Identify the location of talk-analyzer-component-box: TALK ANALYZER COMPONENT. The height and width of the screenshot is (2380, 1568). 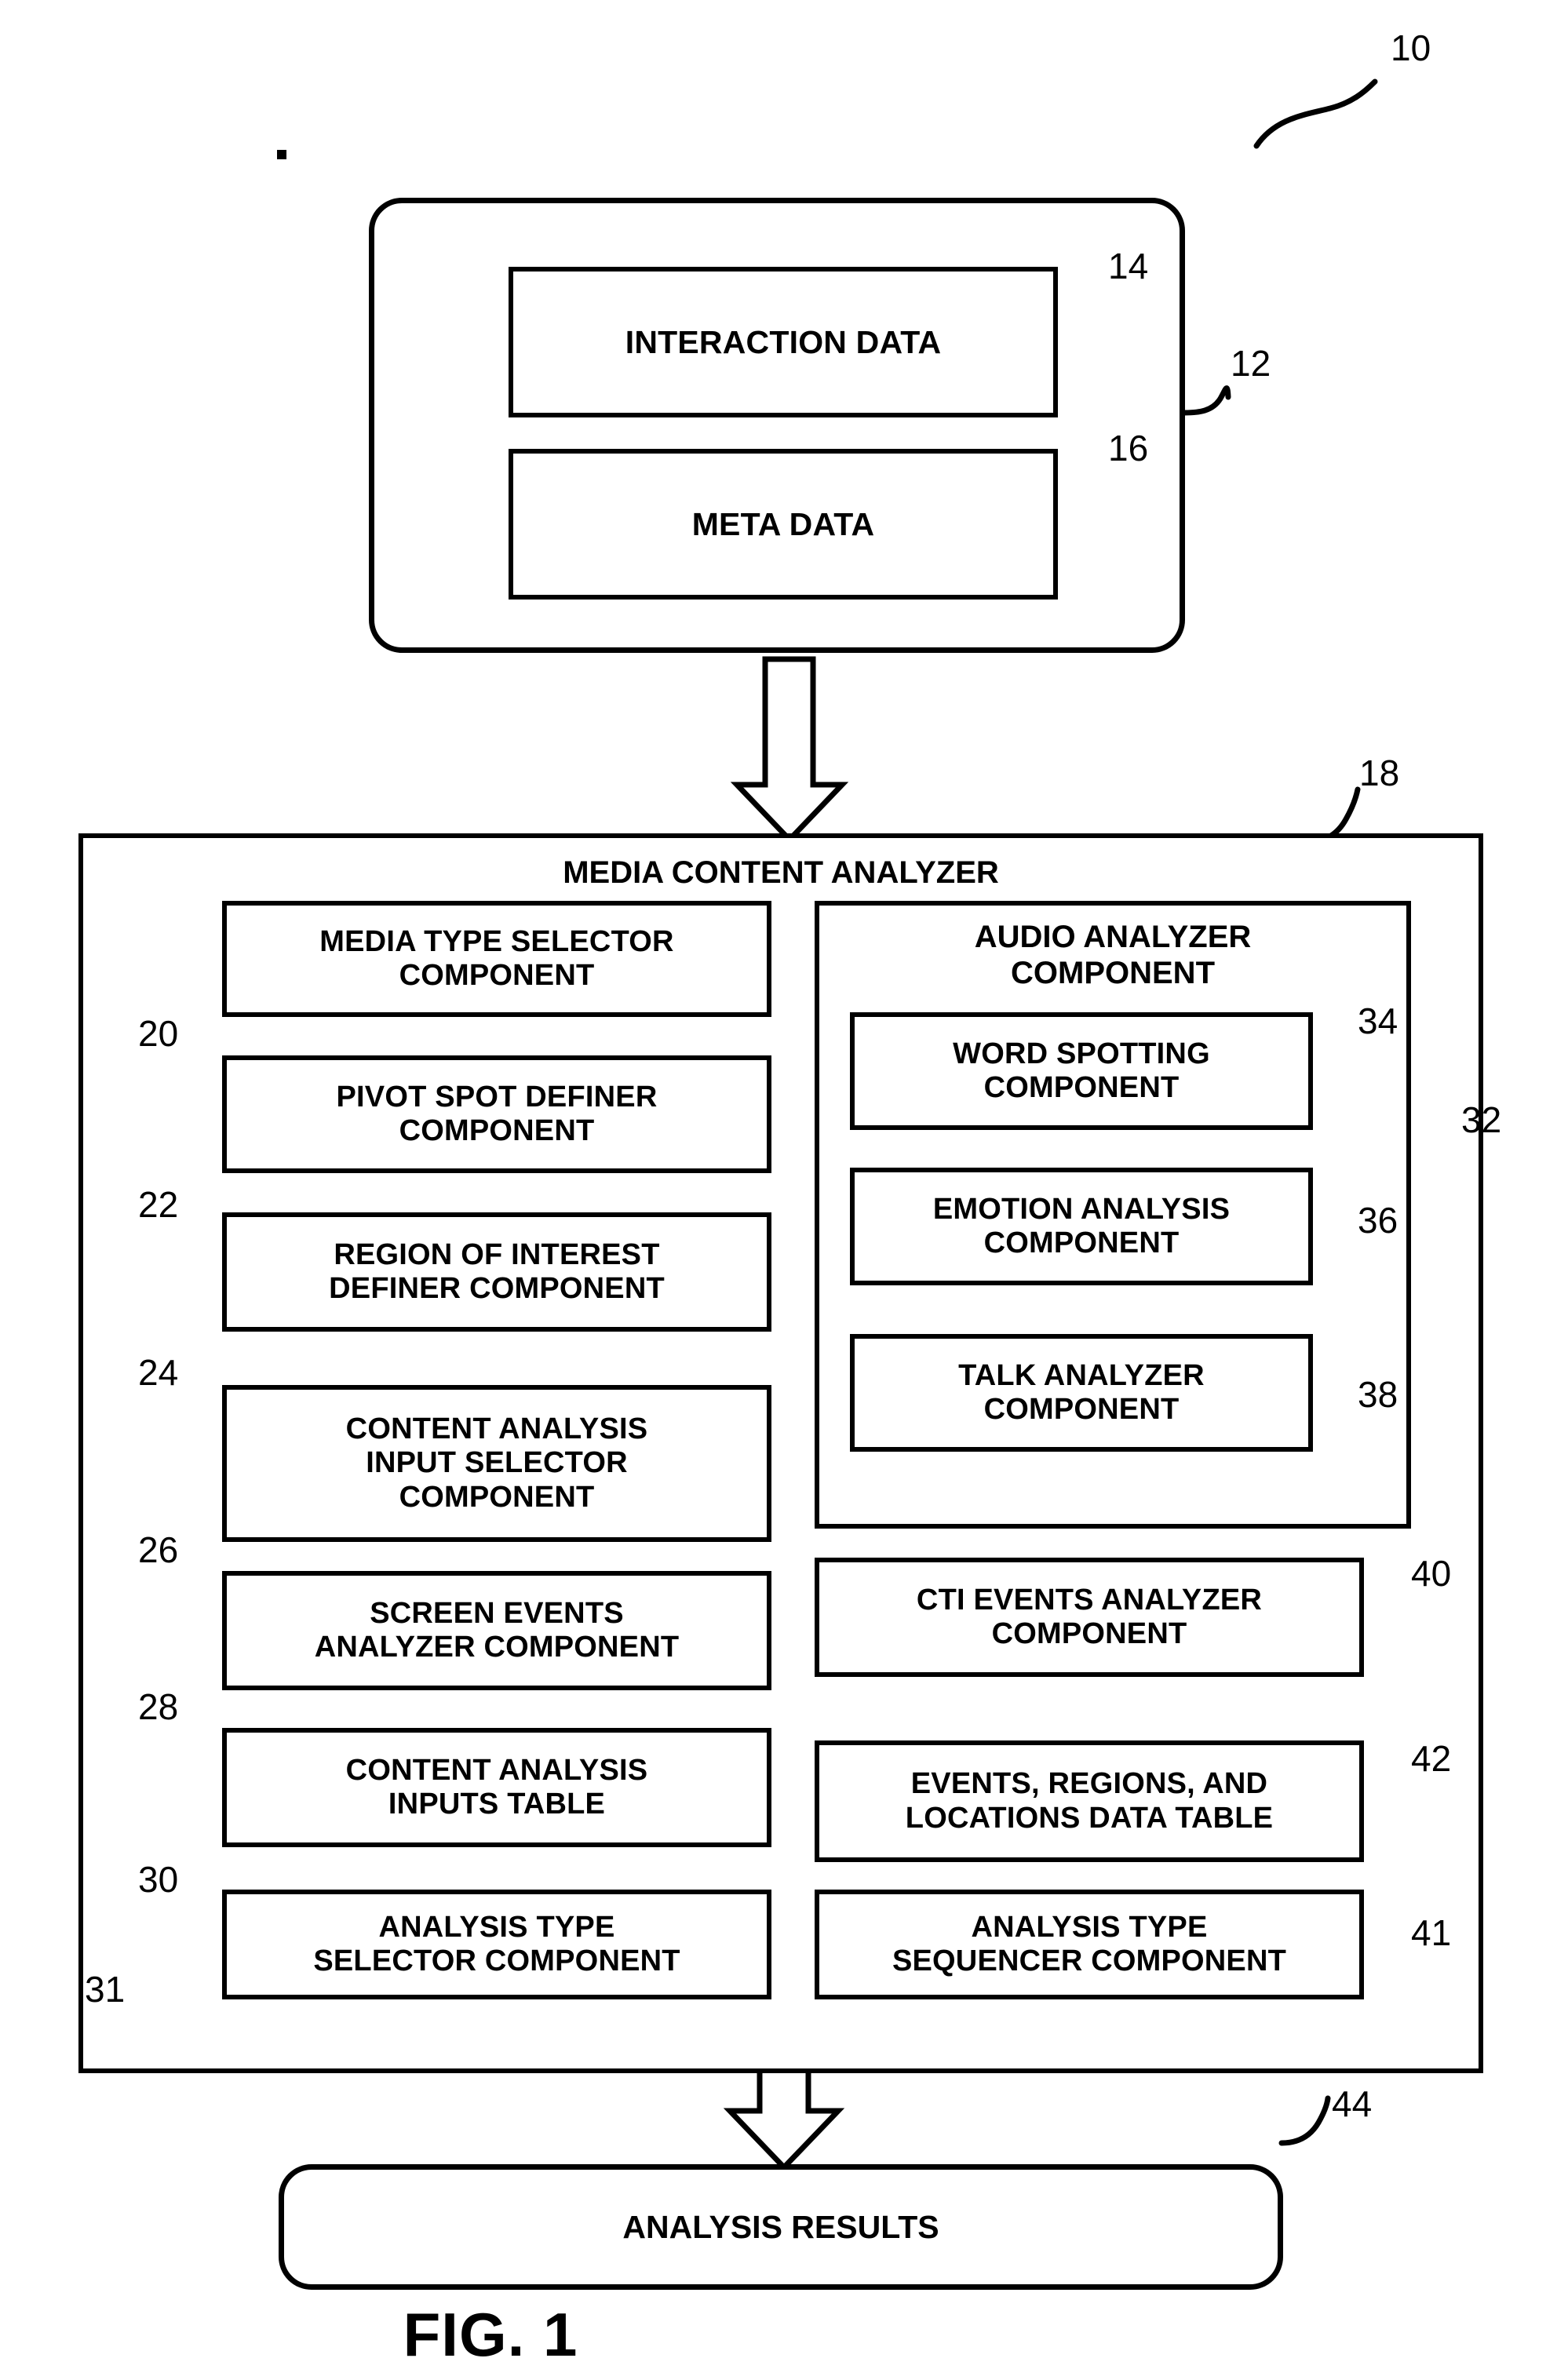
(1081, 1393).